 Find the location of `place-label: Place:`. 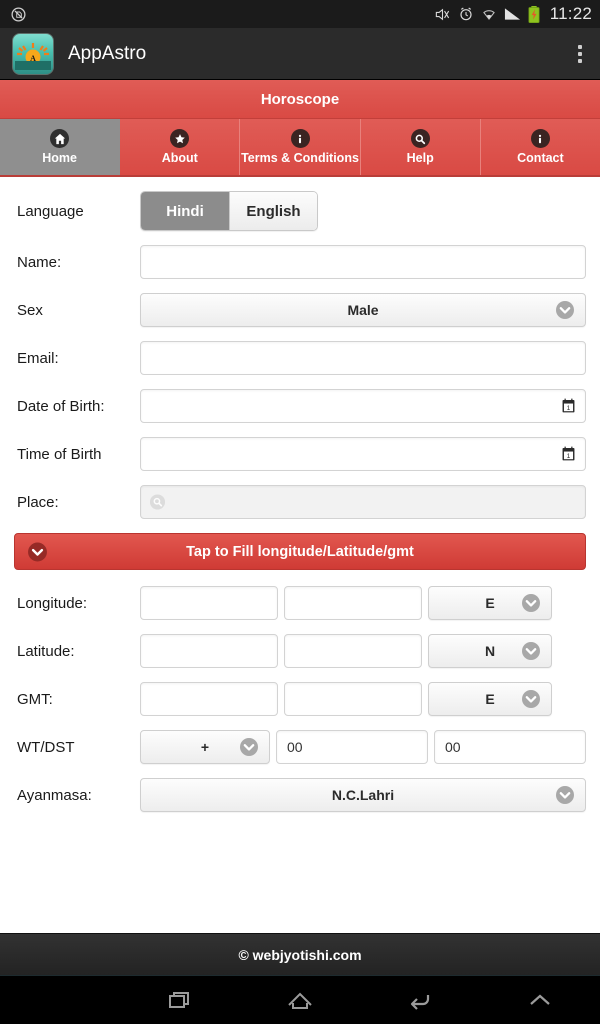

place-label: Place: is located at coordinates (38, 502).